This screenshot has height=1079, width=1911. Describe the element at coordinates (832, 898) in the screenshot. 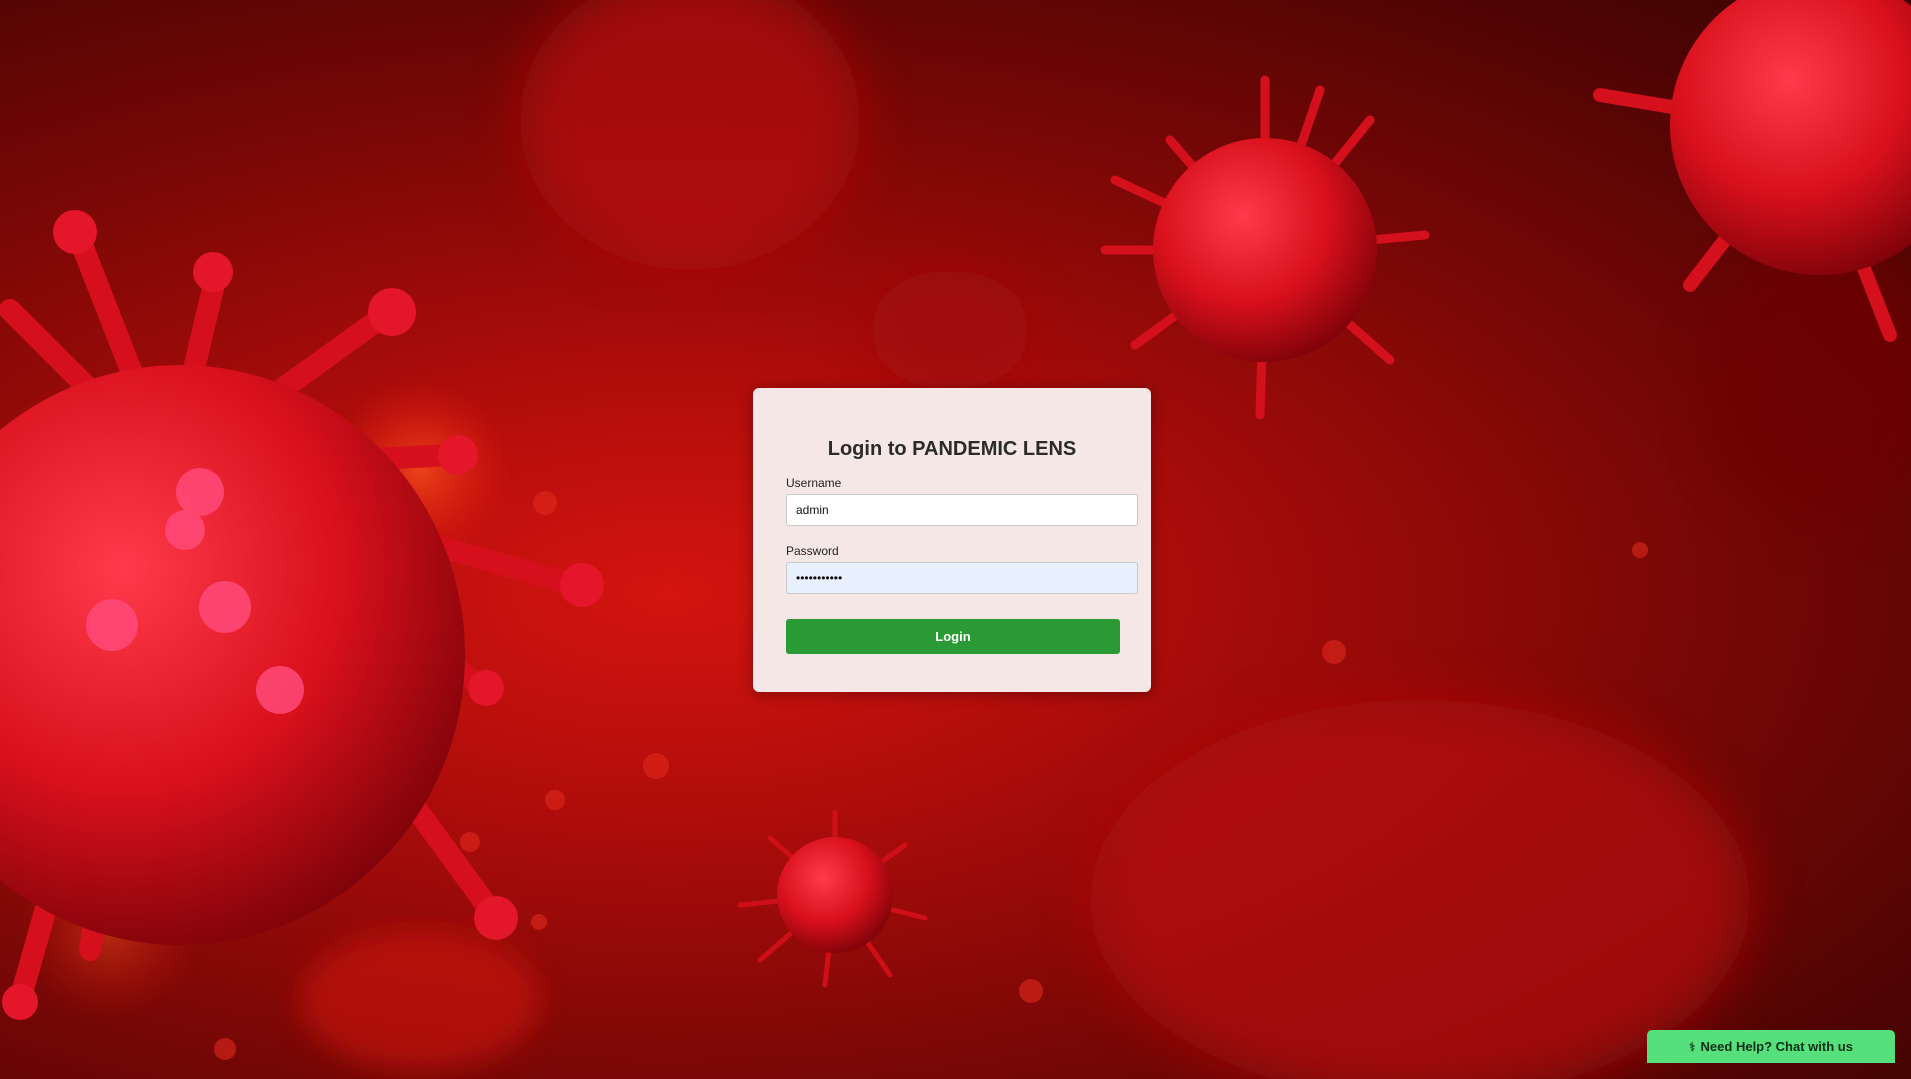

I see `virus-small-center` at that location.